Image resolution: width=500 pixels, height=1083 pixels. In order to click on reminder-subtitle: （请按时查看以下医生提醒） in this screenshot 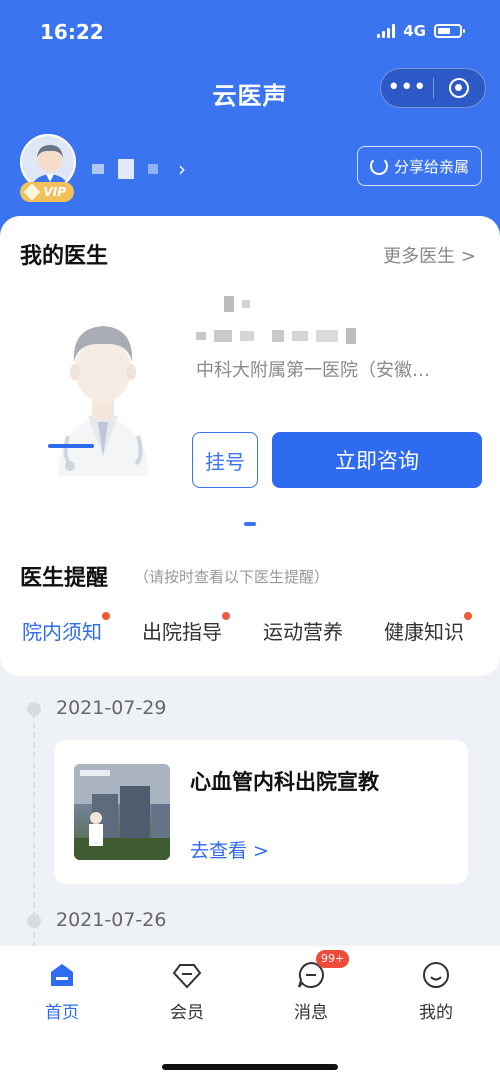, I will do `click(232, 577)`.